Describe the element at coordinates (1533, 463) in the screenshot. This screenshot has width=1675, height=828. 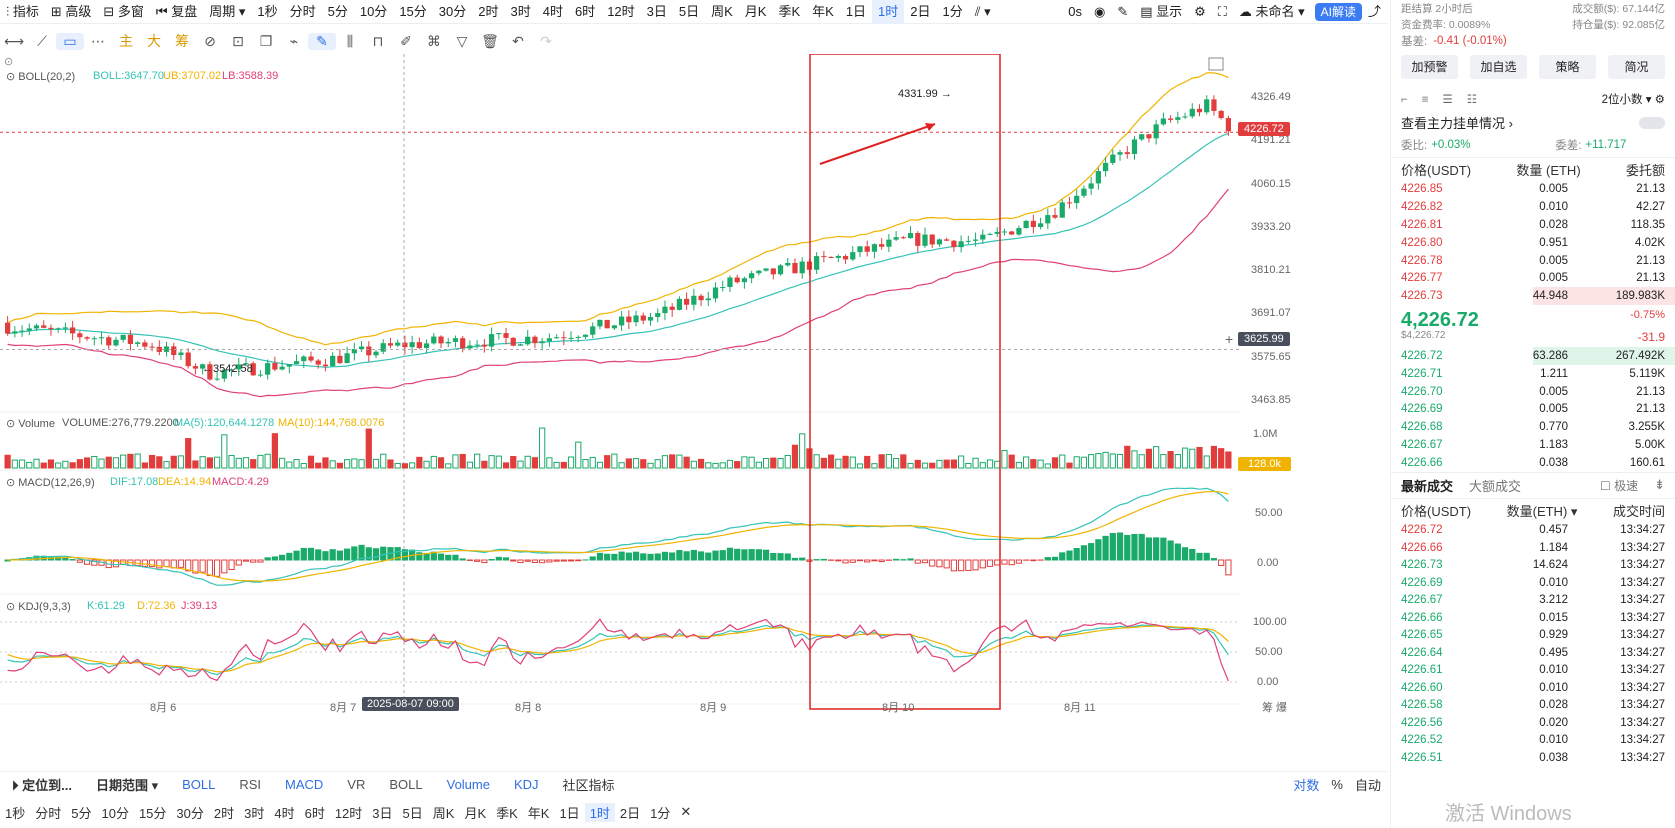
I see `orderbook-row: 4226.66 0.038 160.61` at that location.